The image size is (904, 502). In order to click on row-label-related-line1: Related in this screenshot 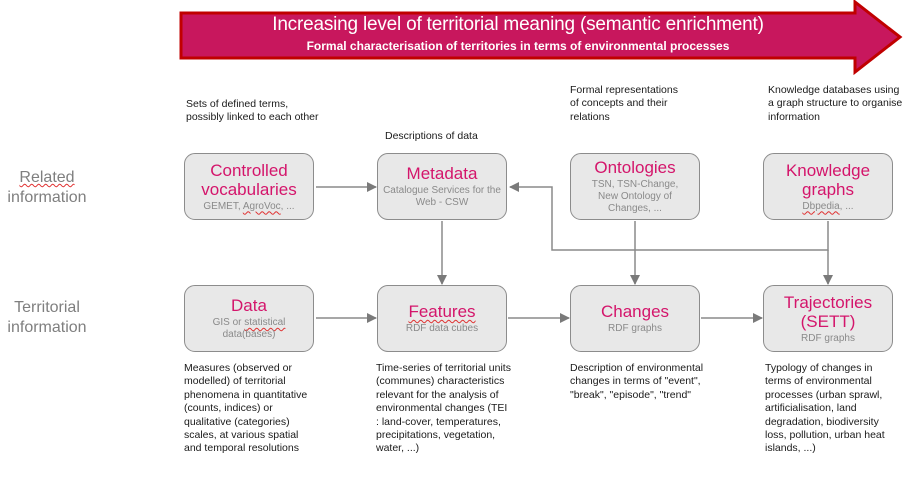, I will do `click(47, 177)`.